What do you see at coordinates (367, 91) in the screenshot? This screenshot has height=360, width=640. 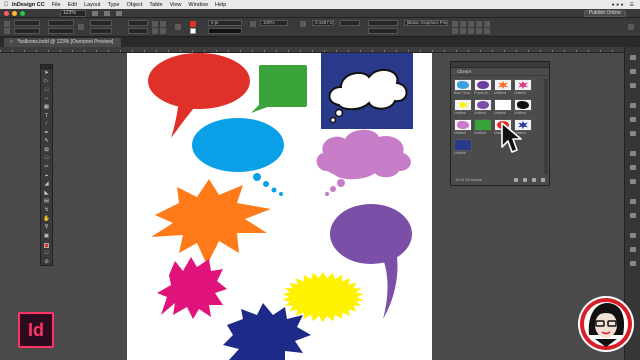 I see `navy-cloud-box` at bounding box center [367, 91].